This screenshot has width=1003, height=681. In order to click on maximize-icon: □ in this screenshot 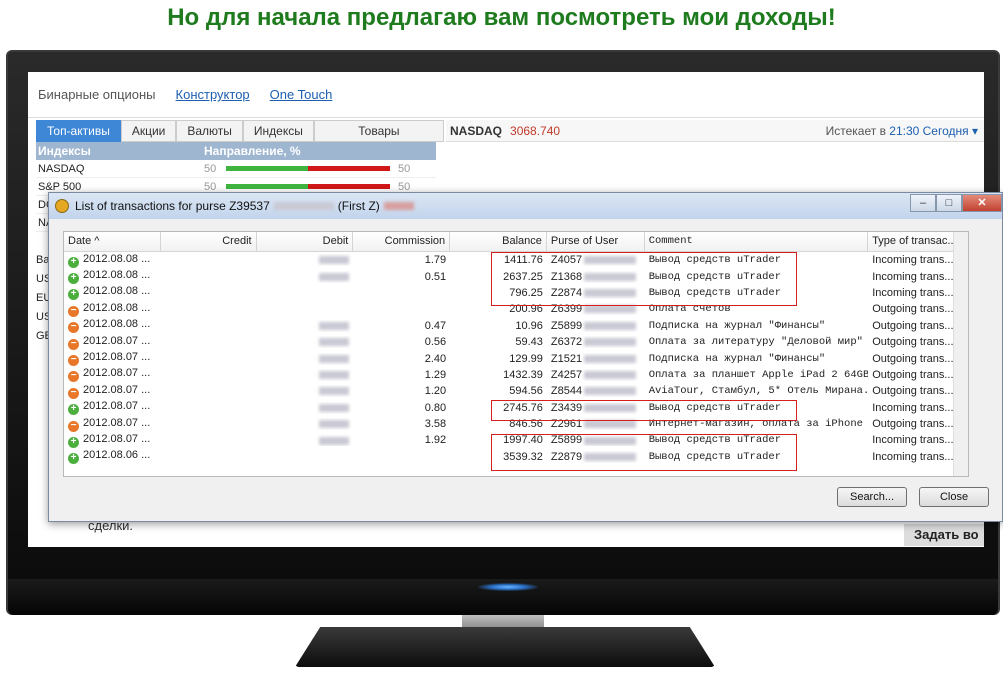, I will do `click(949, 203)`.